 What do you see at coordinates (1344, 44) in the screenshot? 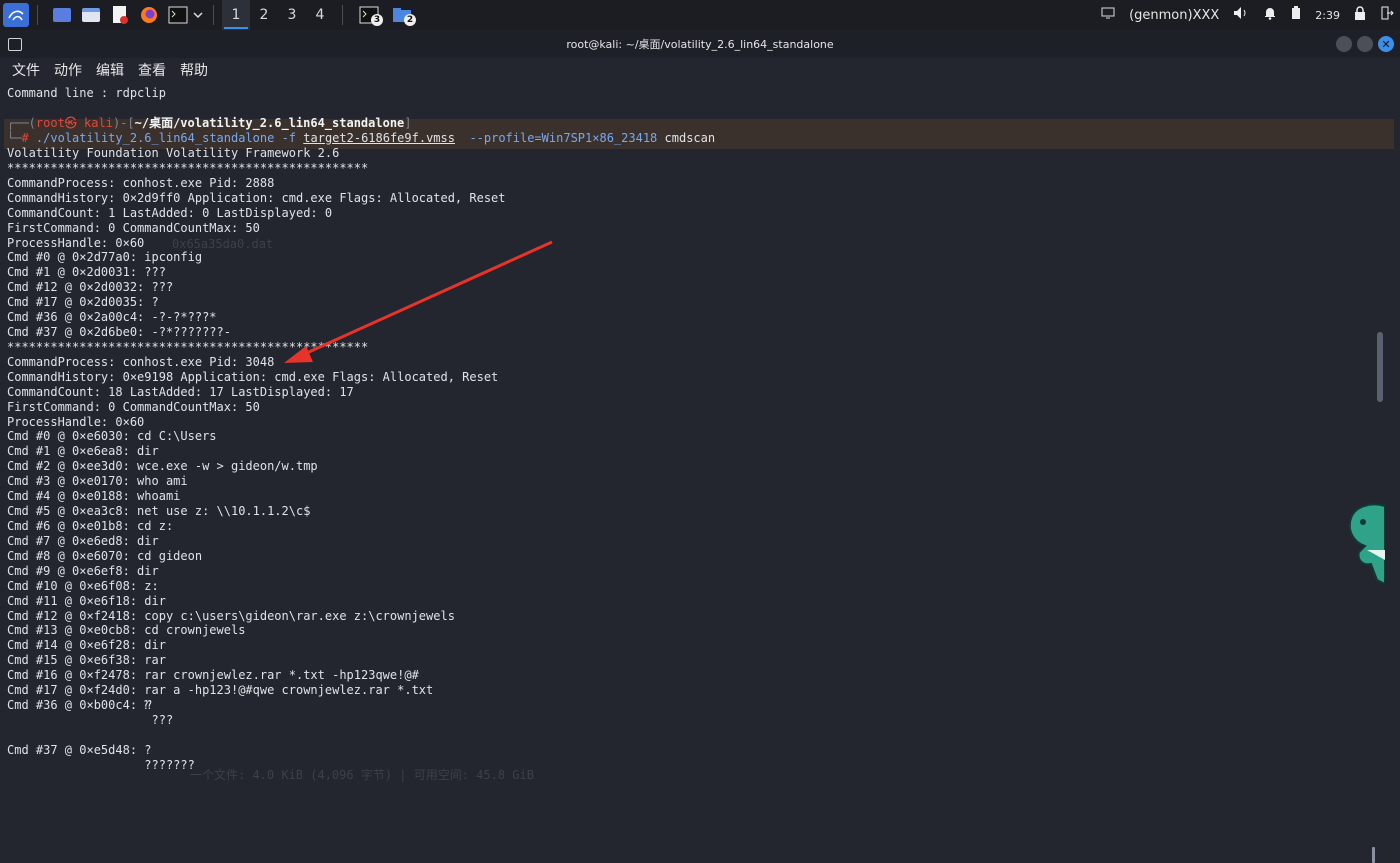
I see `minimize-button` at bounding box center [1344, 44].